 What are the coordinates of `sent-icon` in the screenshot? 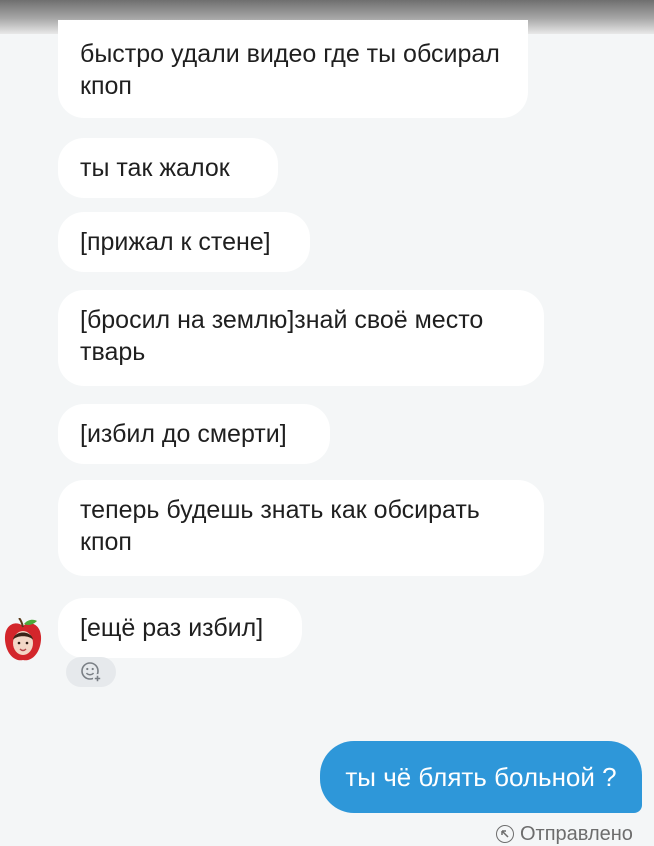 It's located at (505, 834).